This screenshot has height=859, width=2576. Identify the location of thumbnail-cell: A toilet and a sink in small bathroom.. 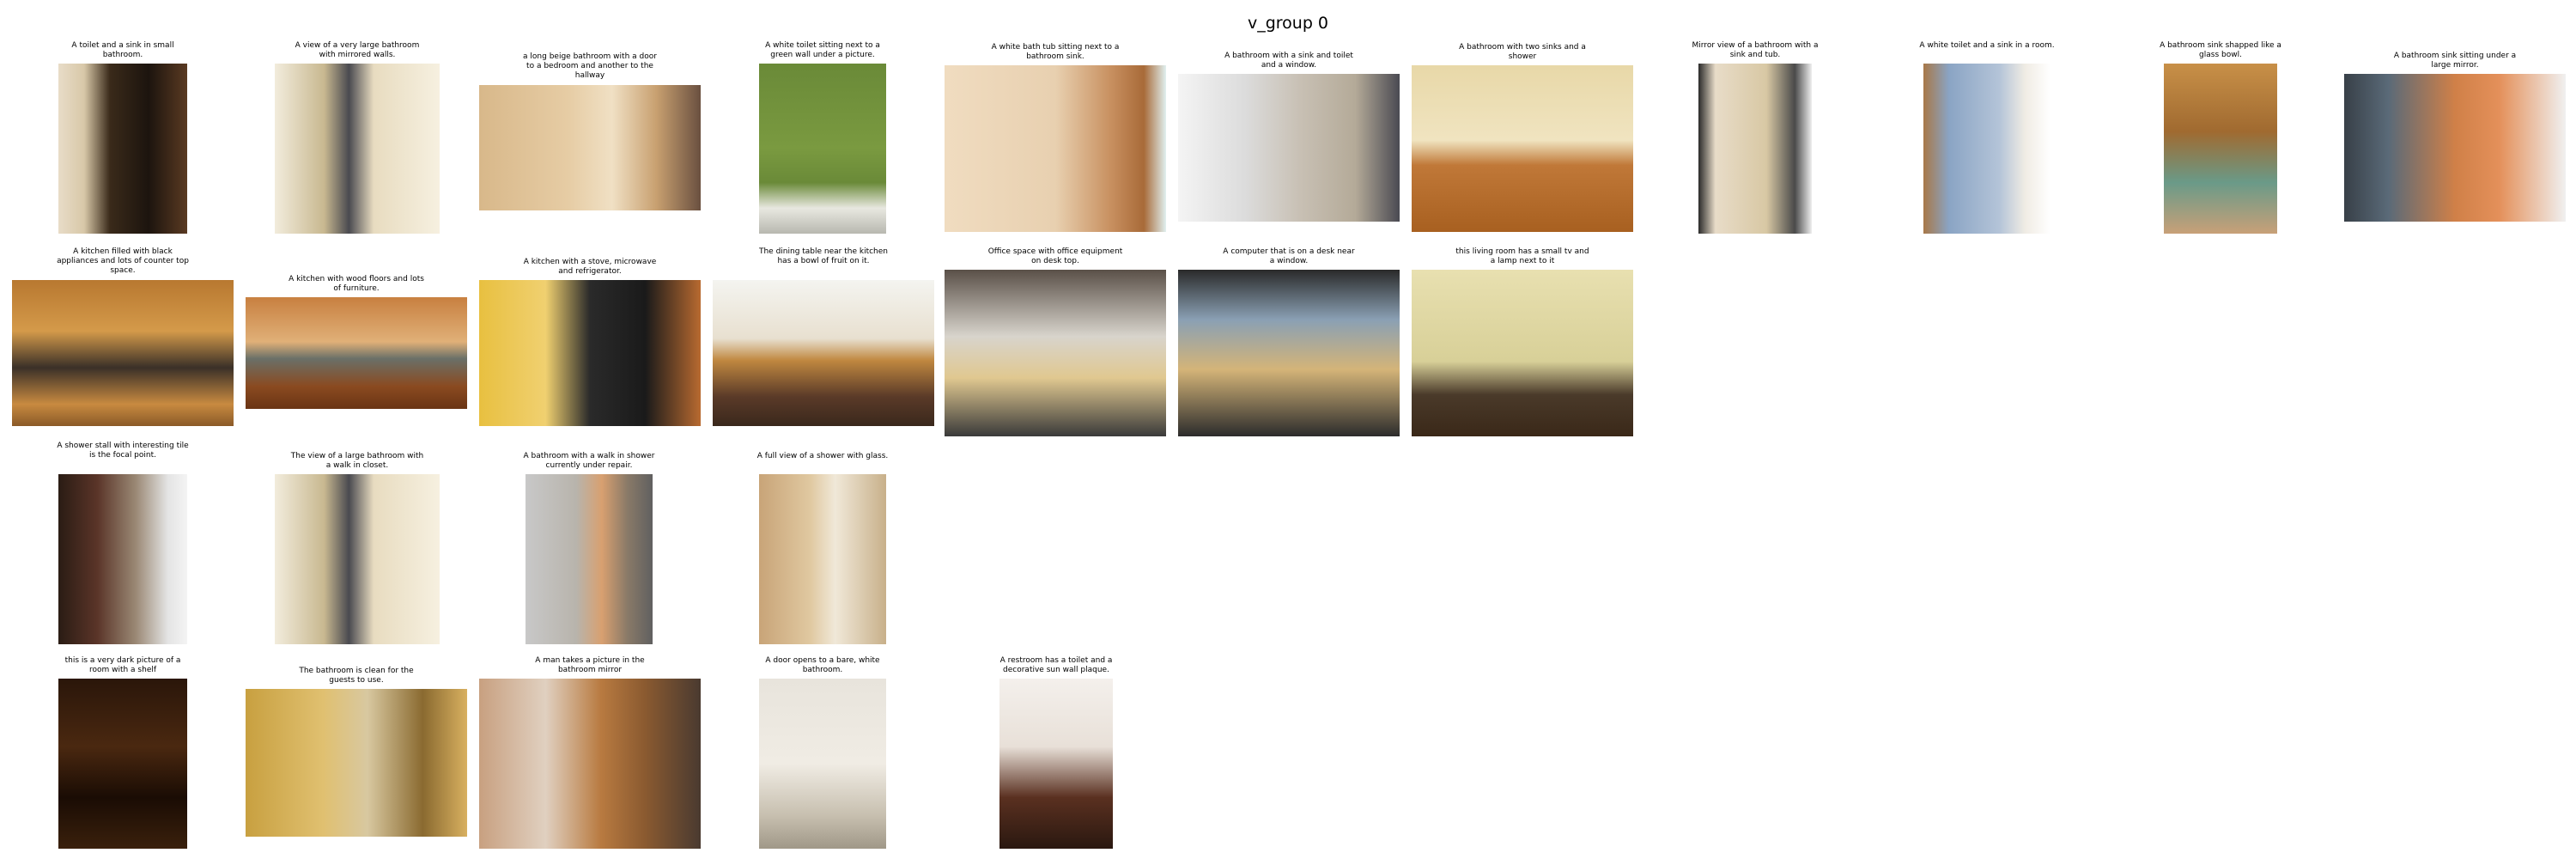
(123, 137).